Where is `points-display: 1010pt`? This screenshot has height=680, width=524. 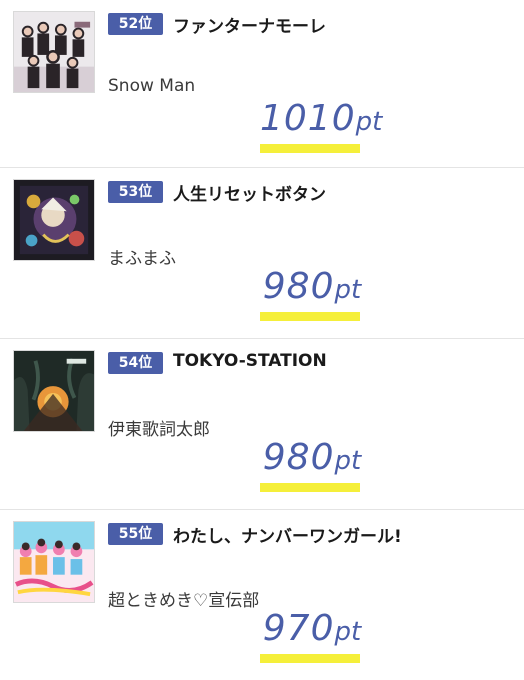
points-display: 1010pt is located at coordinates (316, 128).